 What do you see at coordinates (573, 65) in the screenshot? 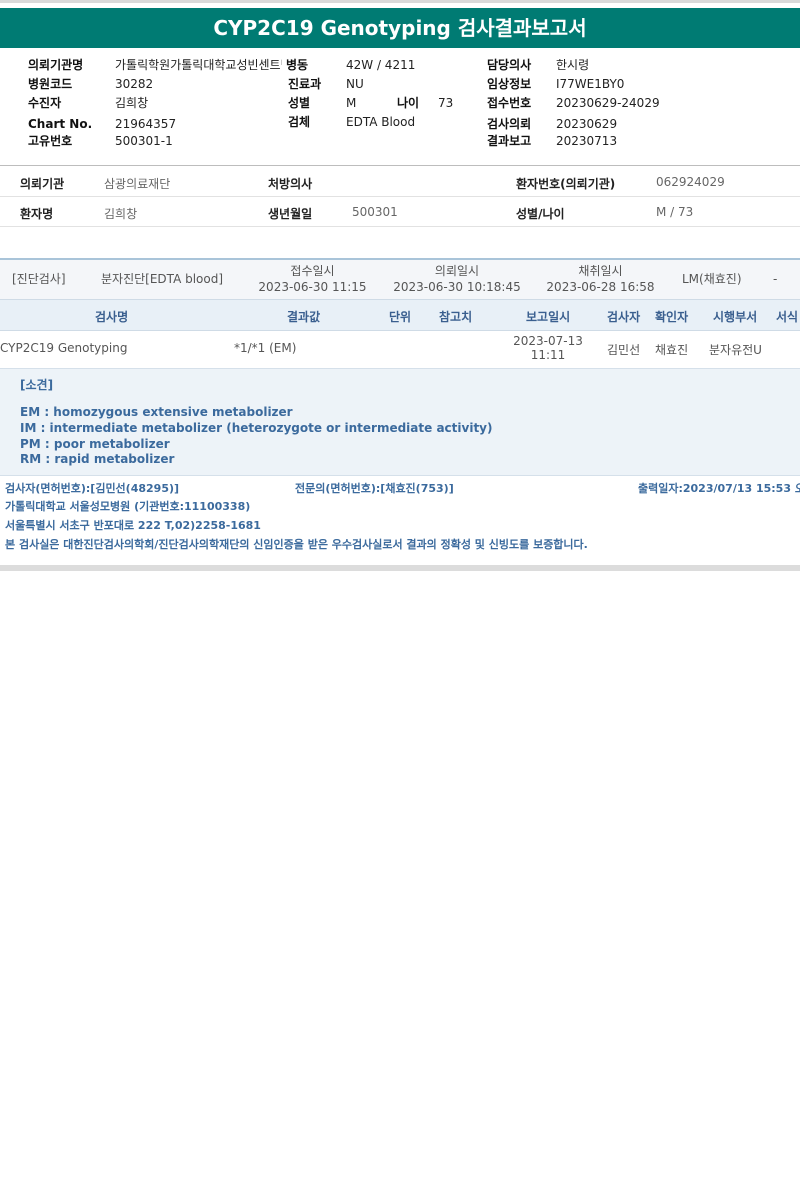
I see `header-value-doctor: 한시령` at bounding box center [573, 65].